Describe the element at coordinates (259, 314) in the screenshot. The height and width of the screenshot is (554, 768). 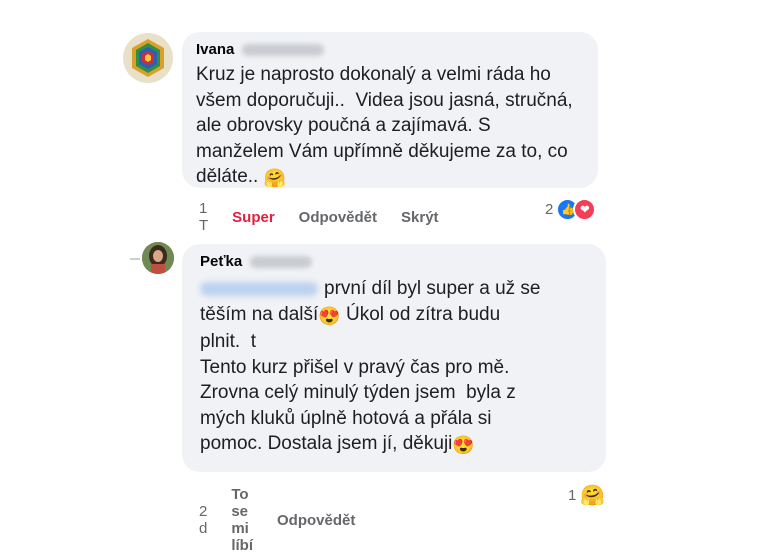
I see `comment-line: těším na další` at that location.